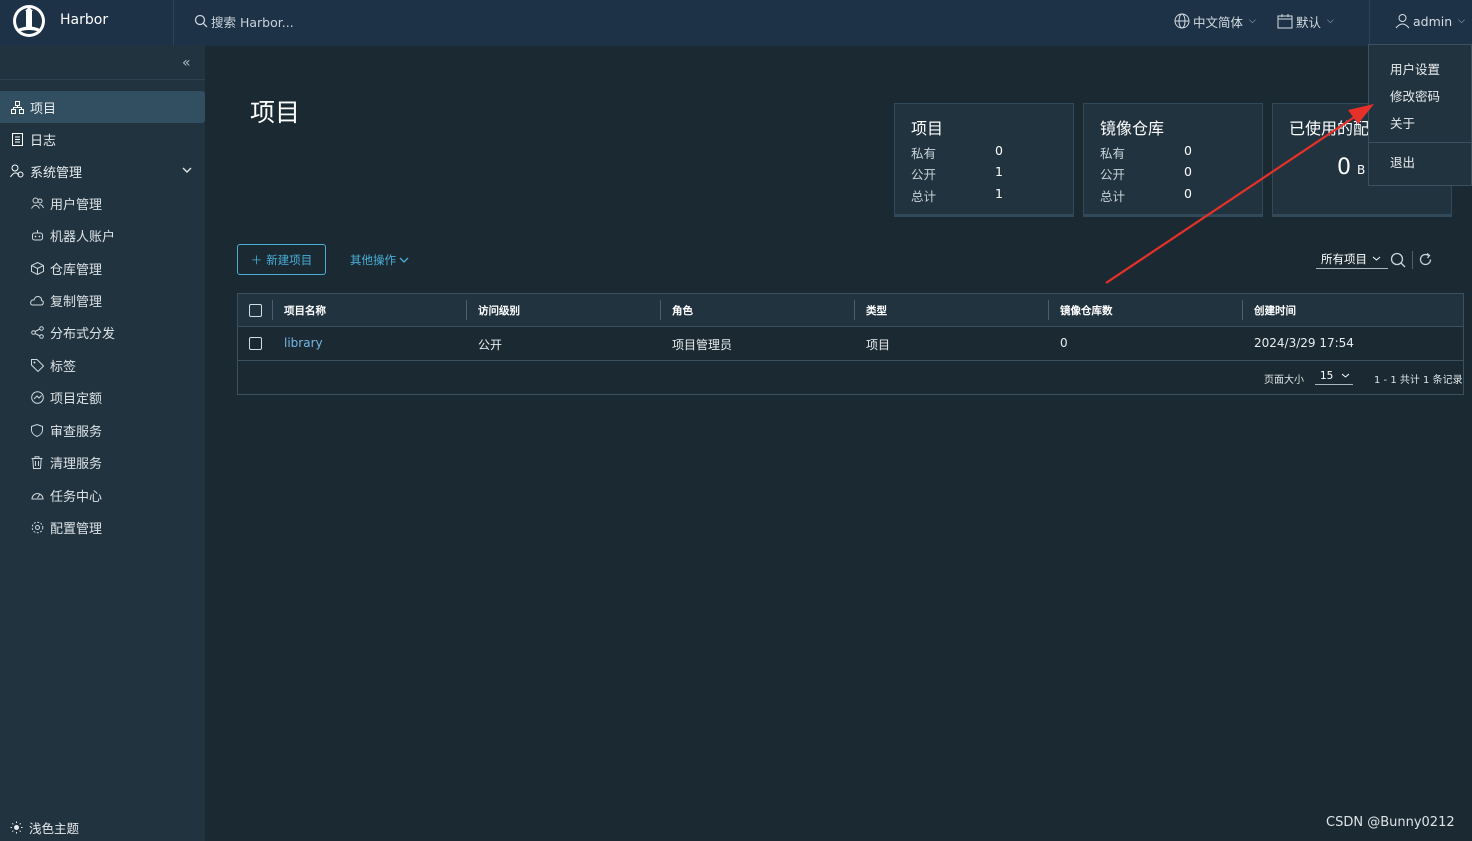 Image resolution: width=1472 pixels, height=841 pixels. What do you see at coordinates (56, 173) in the screenshot?
I see `sidebar-item-label: 系统管理` at bounding box center [56, 173].